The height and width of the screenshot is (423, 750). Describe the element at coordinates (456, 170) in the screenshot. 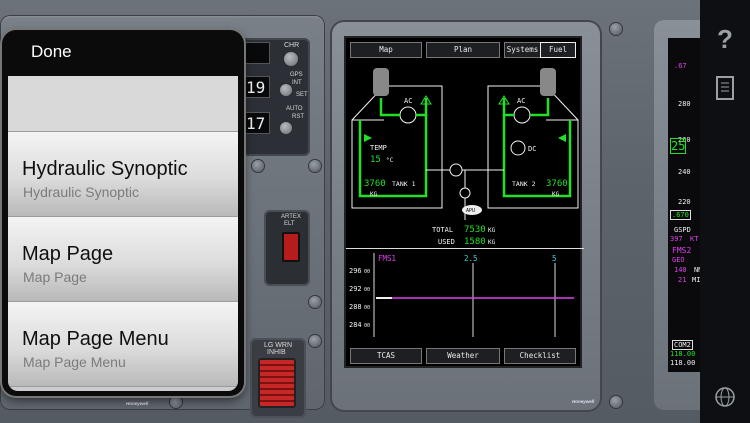

I see `crossfeed-valve-icon` at that location.